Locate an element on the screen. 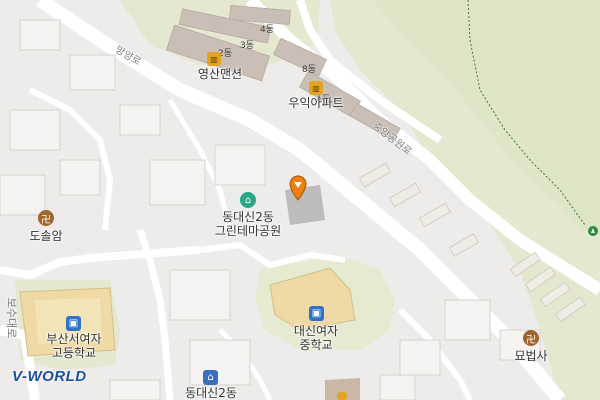 The width and height of the screenshot is (600, 400). direction-arrow-icon is located at coordinates (593, 231).